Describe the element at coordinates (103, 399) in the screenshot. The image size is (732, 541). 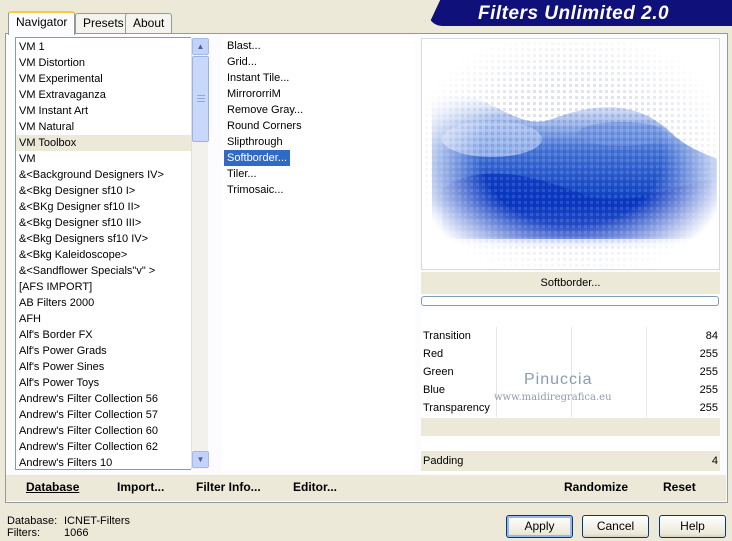
I see `category-item: Andrew's Filter Collection 56` at that location.